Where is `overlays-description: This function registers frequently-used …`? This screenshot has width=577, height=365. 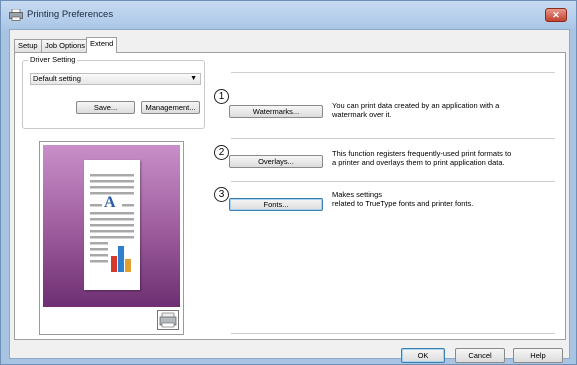
overlays-description: This function registers frequently-used … is located at coordinates (422, 158).